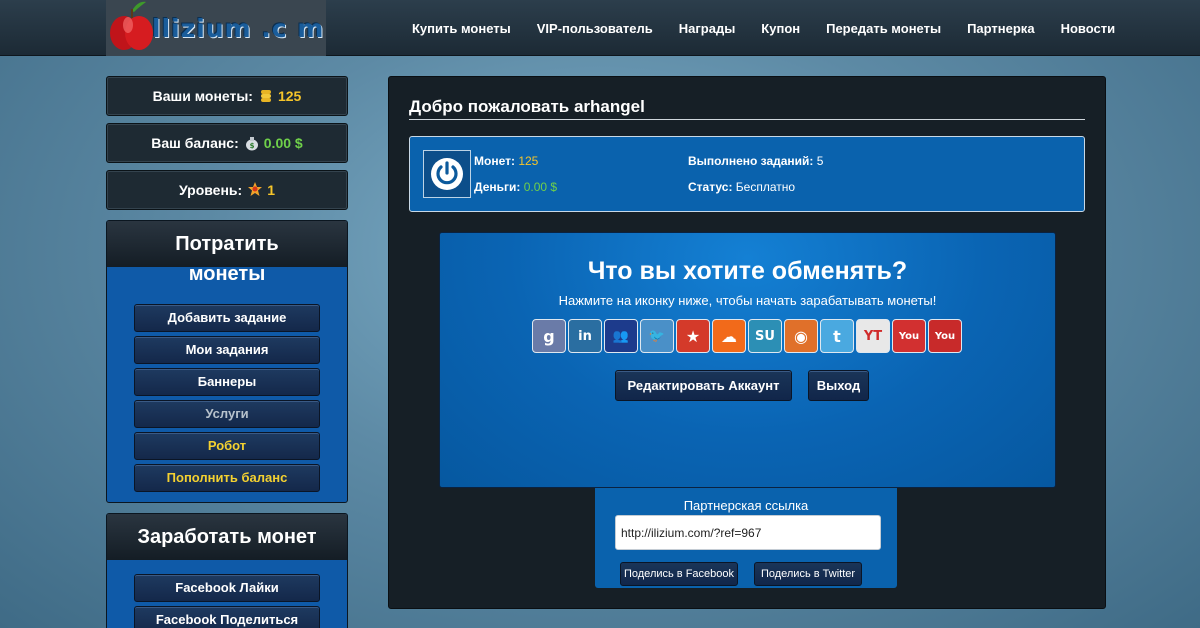 The image size is (1200, 628). I want to click on twitter-bird-icon: 🐦, so click(657, 336).